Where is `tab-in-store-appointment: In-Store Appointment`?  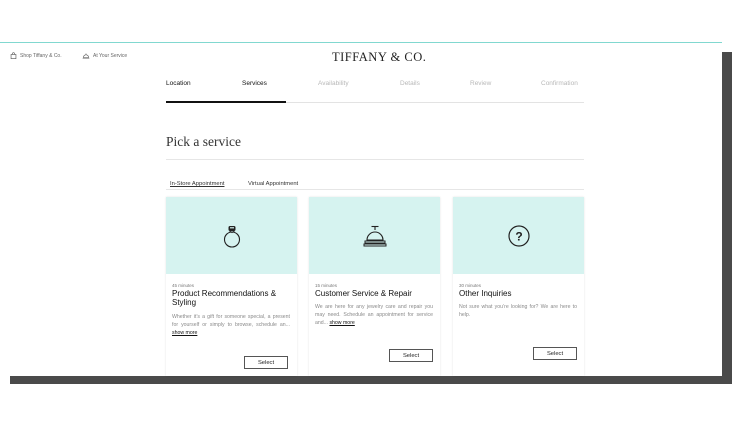 tab-in-store-appointment: In-Store Appointment is located at coordinates (197, 184).